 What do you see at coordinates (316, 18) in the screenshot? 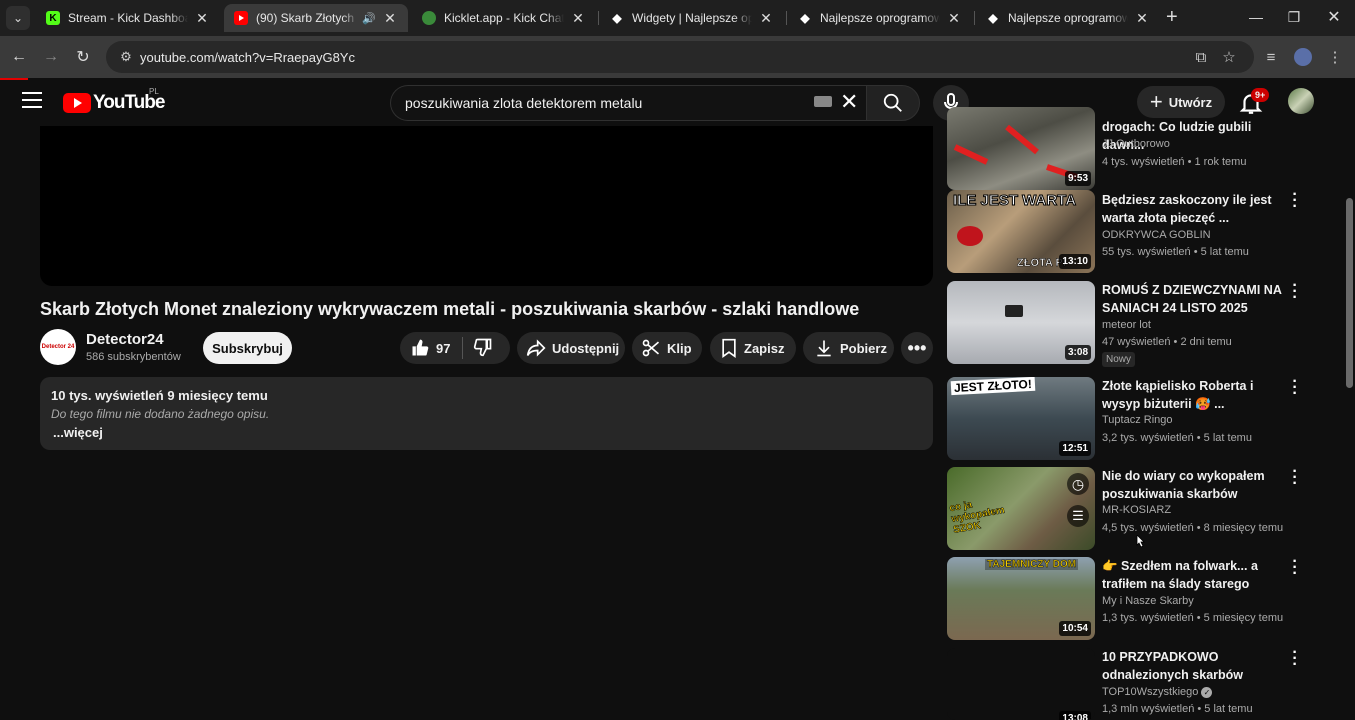
I see `browser-tab-active: (90) Skarb Złotych Monet 🔊 ✕` at bounding box center [316, 18].